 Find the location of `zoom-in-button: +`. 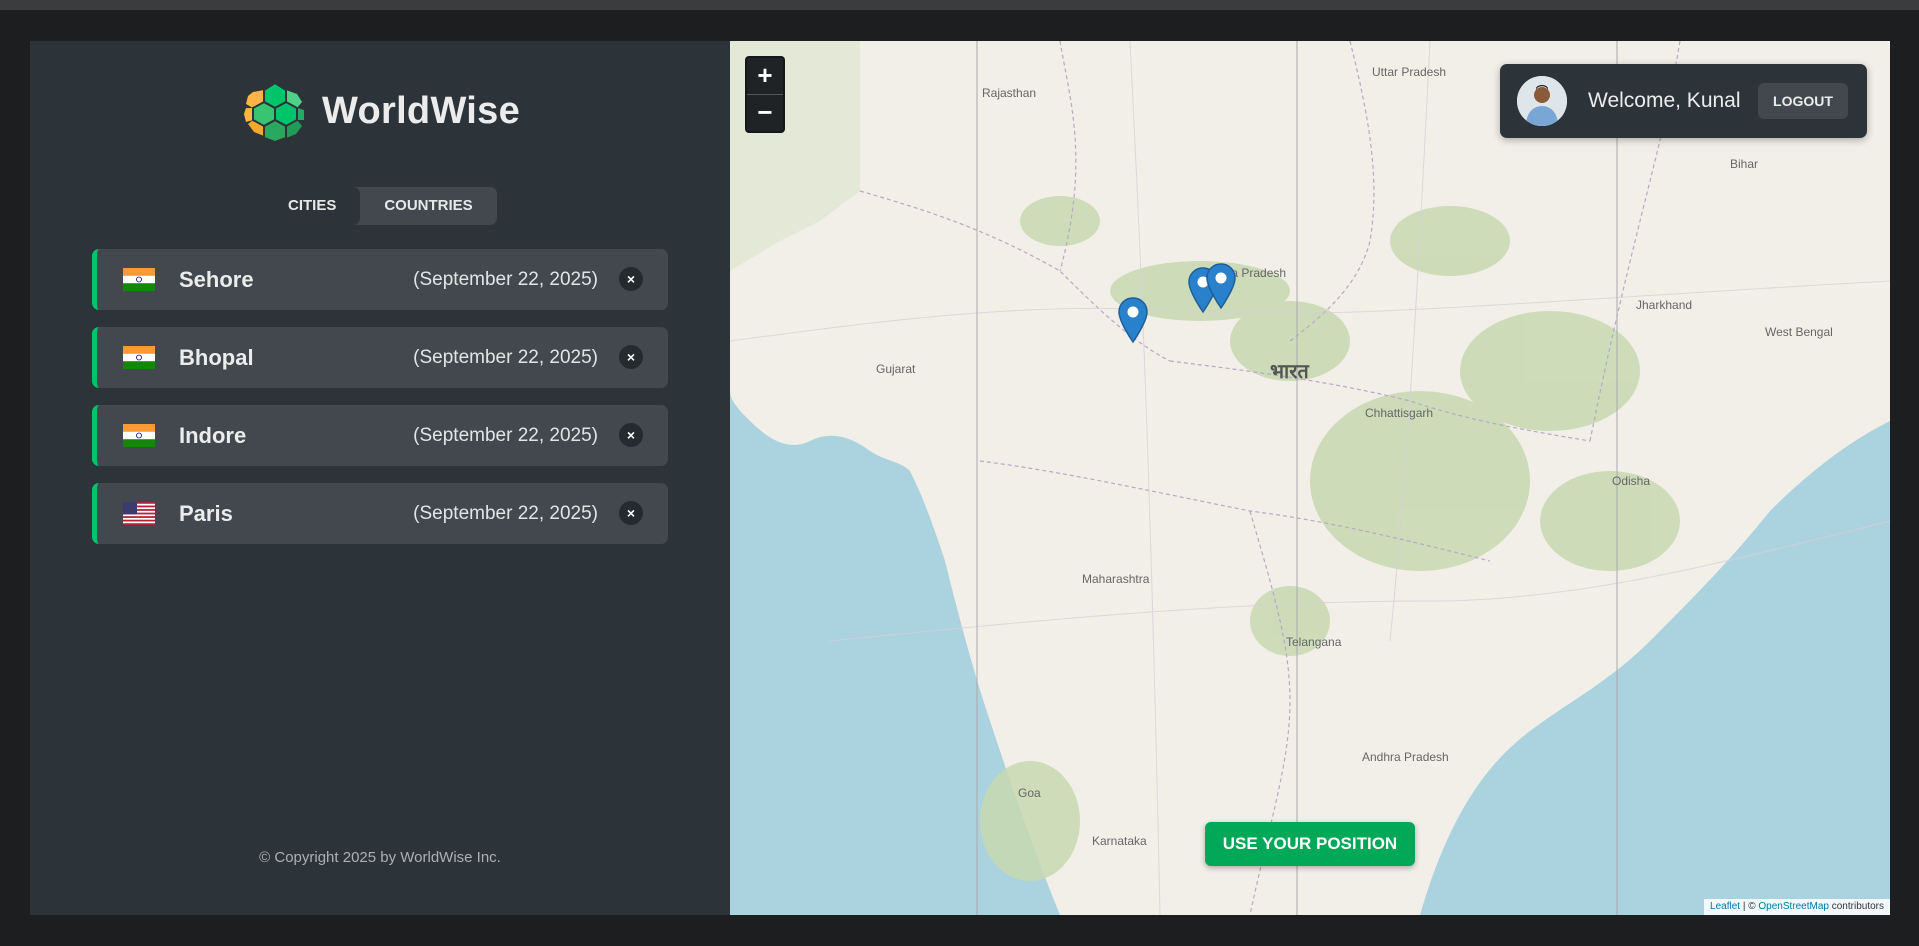

zoom-in-button: + is located at coordinates (765, 76).